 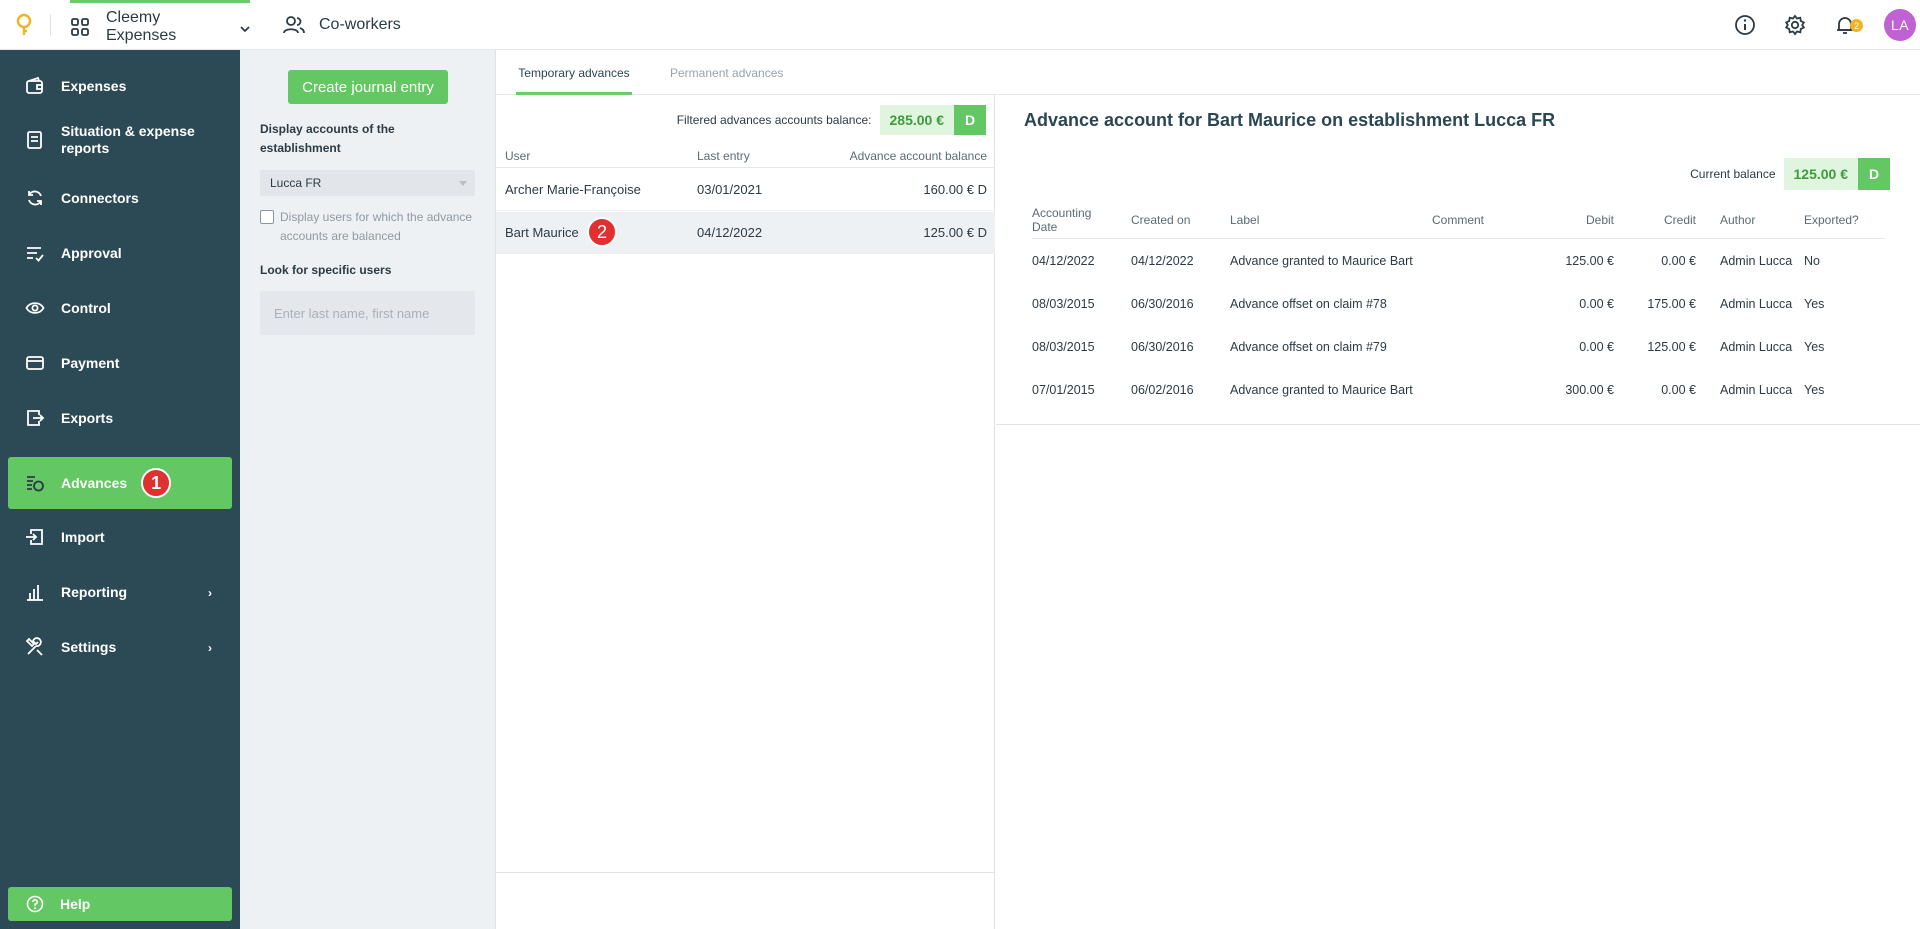 I want to click on info-icon, so click(x=1745, y=25).